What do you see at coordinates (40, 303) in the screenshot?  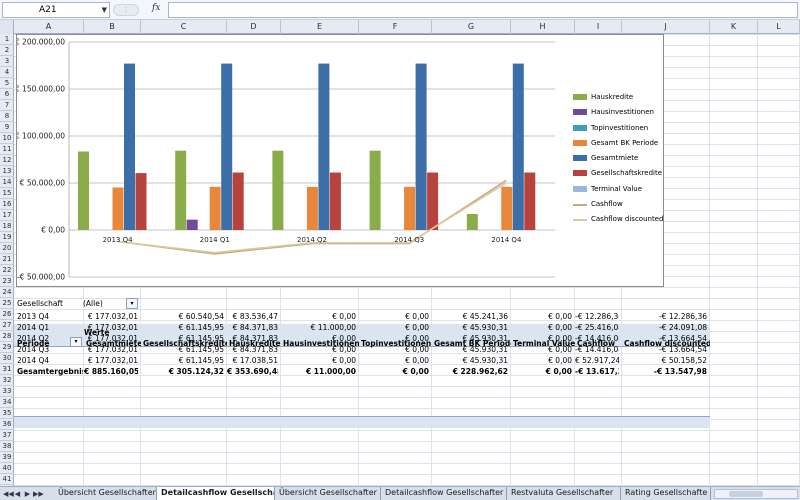 I see `filter-label: Gesellschaft` at bounding box center [40, 303].